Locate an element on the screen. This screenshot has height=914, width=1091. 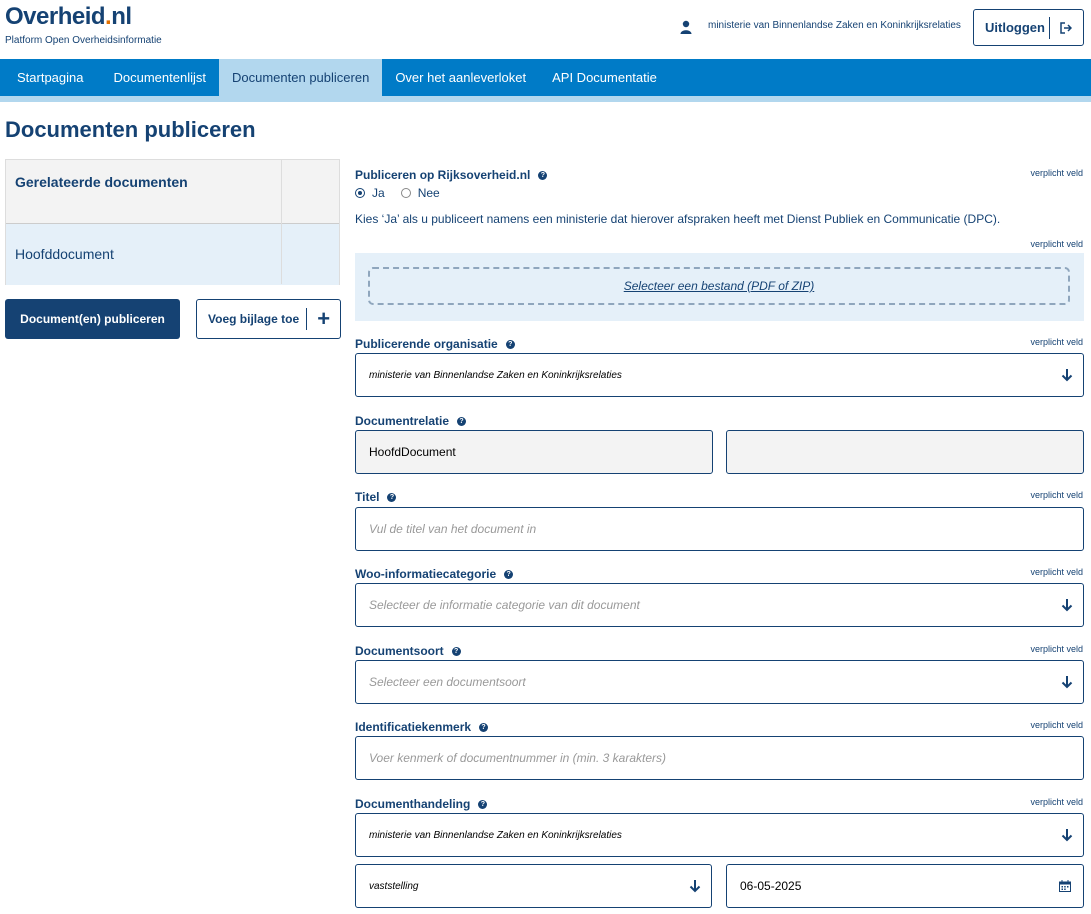
calendar-icon is located at coordinates (1065, 886).